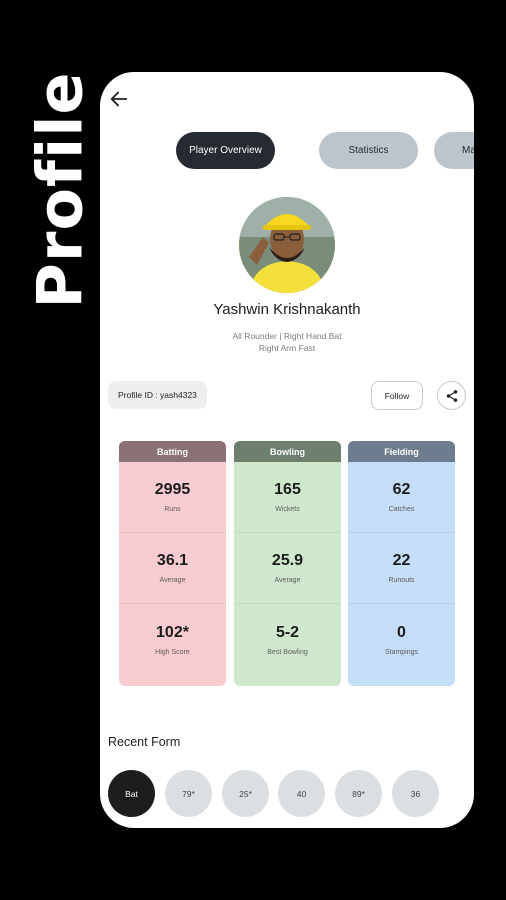  Describe the element at coordinates (401, 451) in the screenshot. I see `fielding-header: Fielding` at that location.